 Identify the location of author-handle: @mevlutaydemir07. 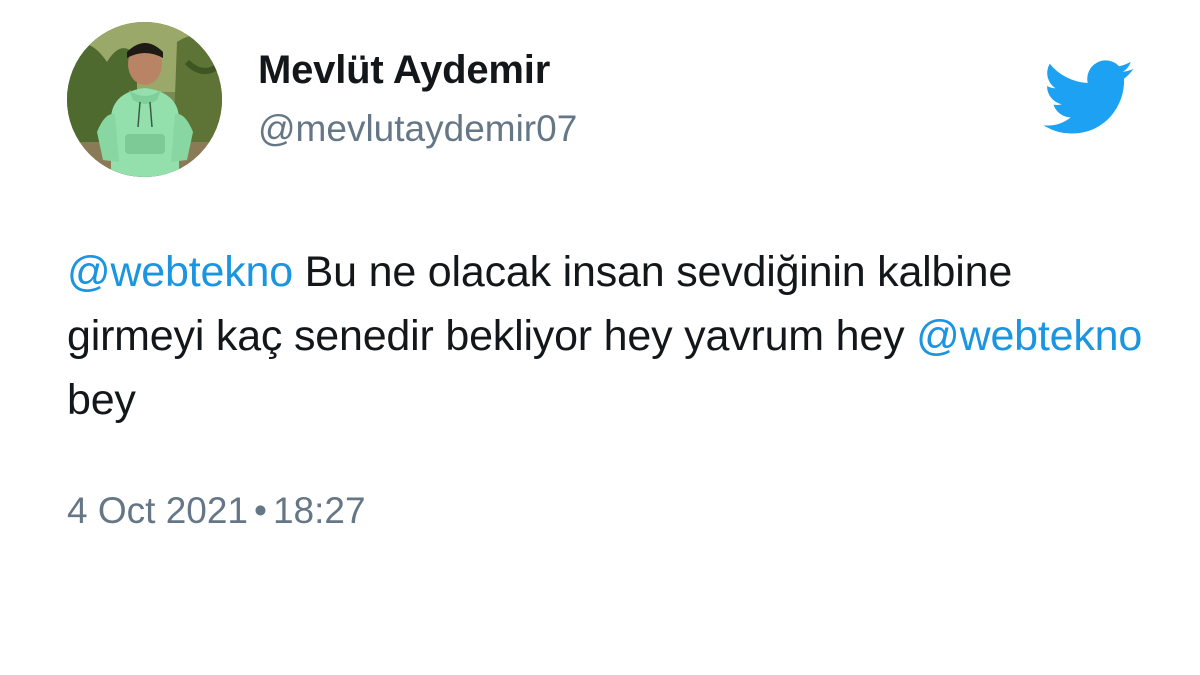
(417, 129).